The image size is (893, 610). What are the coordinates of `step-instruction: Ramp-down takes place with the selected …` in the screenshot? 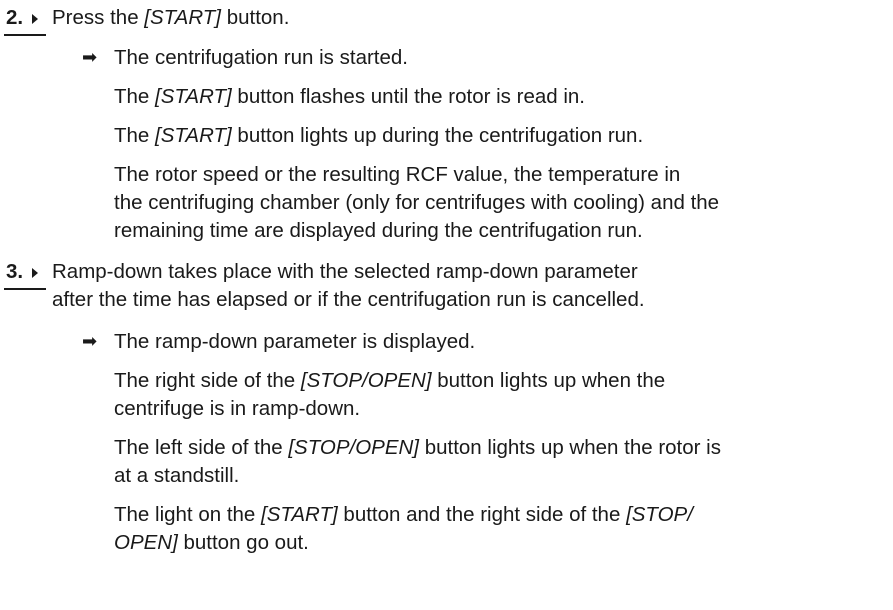 It's located at (462, 286).